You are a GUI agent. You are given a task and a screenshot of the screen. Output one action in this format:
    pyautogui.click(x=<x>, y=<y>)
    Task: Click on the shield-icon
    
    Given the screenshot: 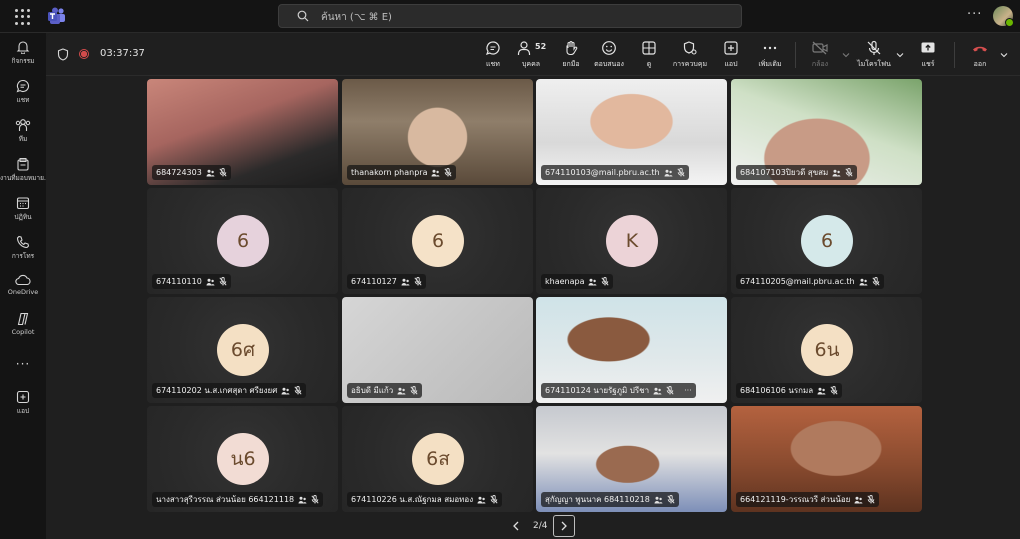 What is the action you would take?
    pyautogui.click(x=63, y=54)
    